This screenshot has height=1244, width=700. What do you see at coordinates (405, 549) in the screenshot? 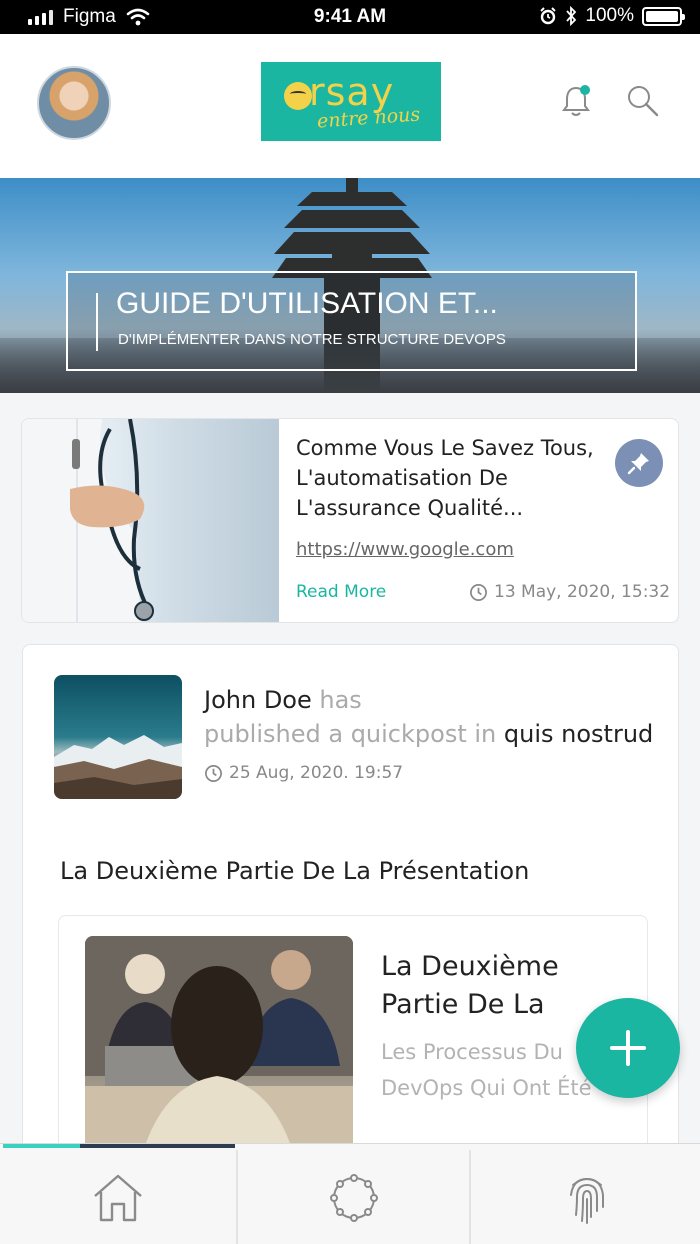
I see `article-link: https://www.google.com` at bounding box center [405, 549].